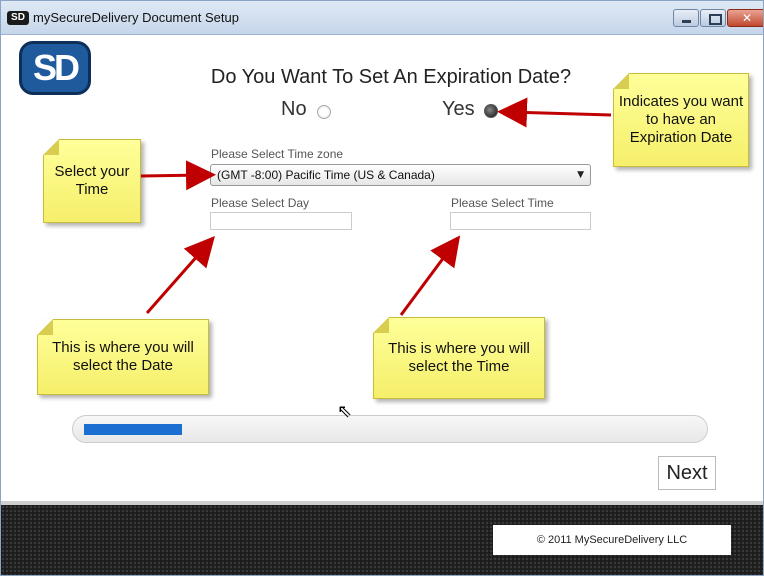 Image resolution: width=764 pixels, height=576 pixels. Describe the element at coordinates (123, 357) in the screenshot. I see `note-date: This is where you will select the Date` at that location.